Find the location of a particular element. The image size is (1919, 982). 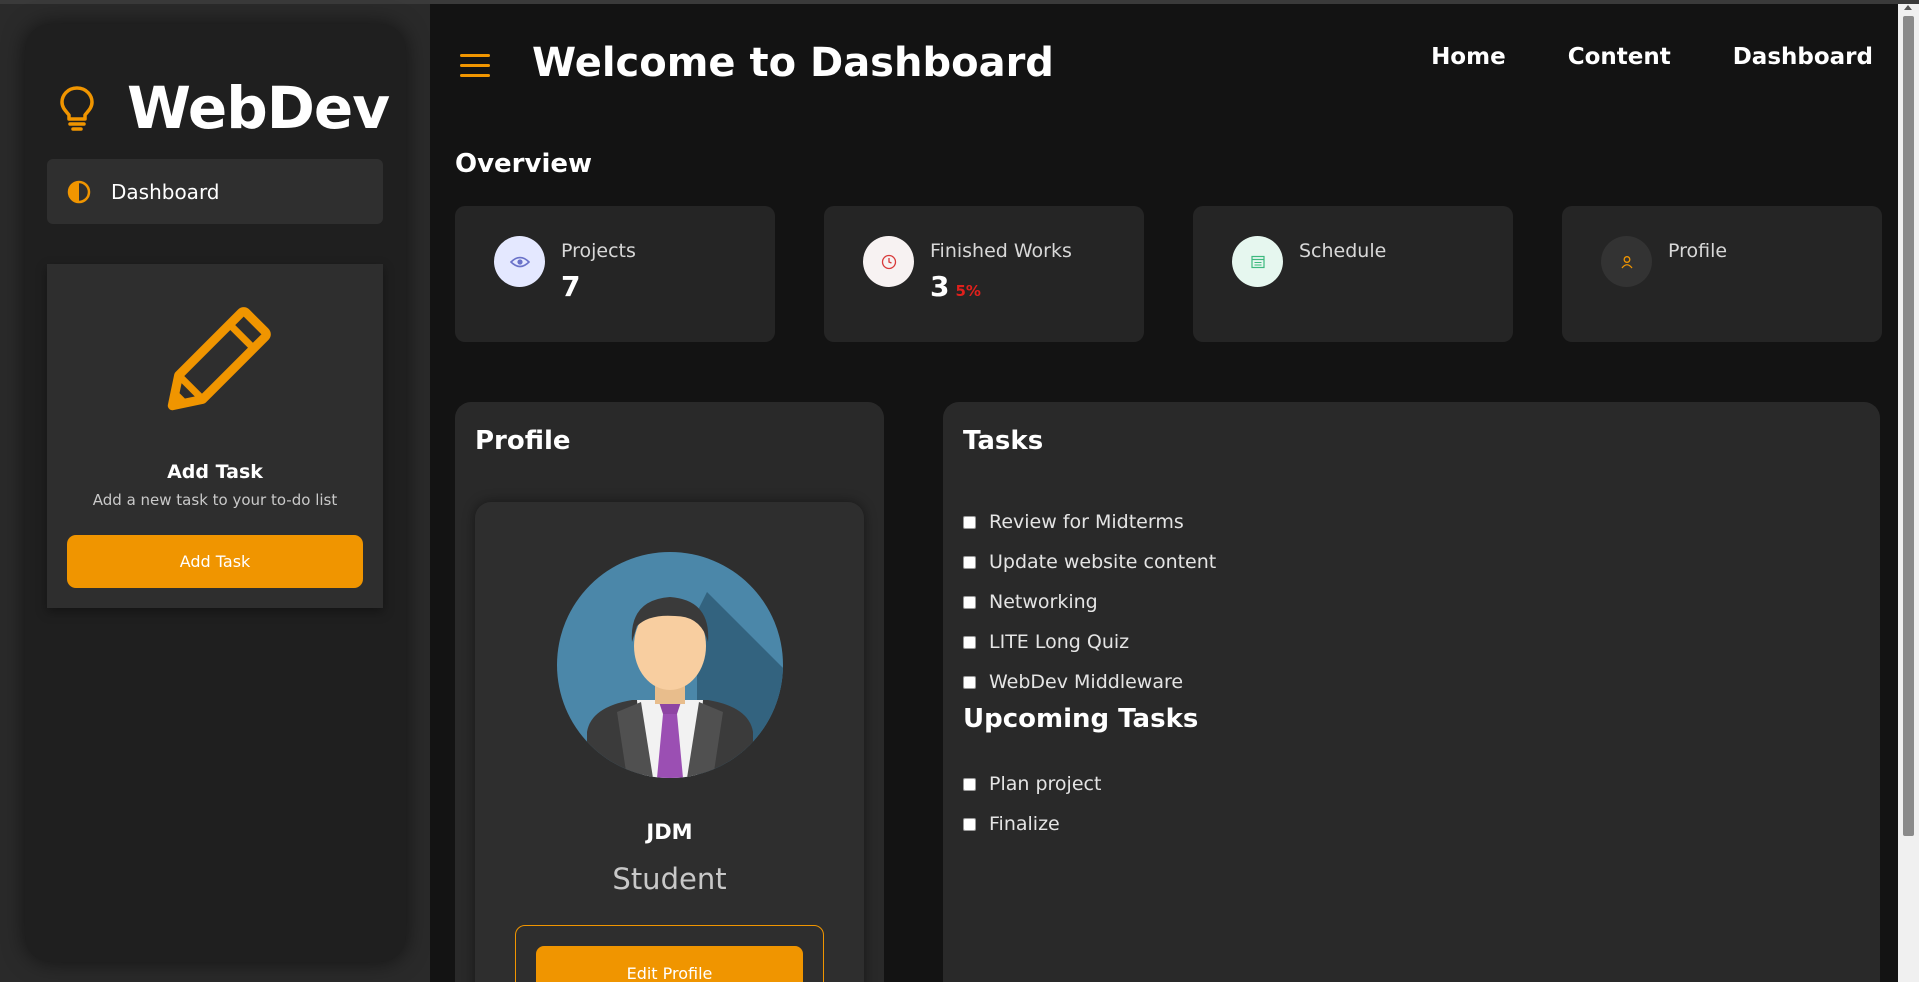

brand-name: WebDev is located at coordinates (258, 108).